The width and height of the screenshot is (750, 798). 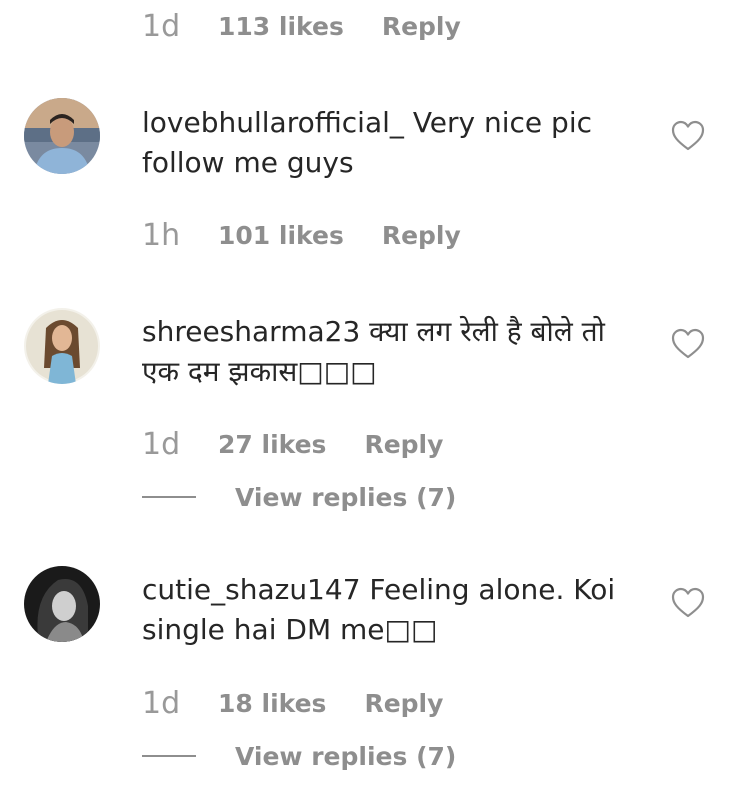 What do you see at coordinates (281, 26) in the screenshot?
I see `comment-likes: 113 likes` at bounding box center [281, 26].